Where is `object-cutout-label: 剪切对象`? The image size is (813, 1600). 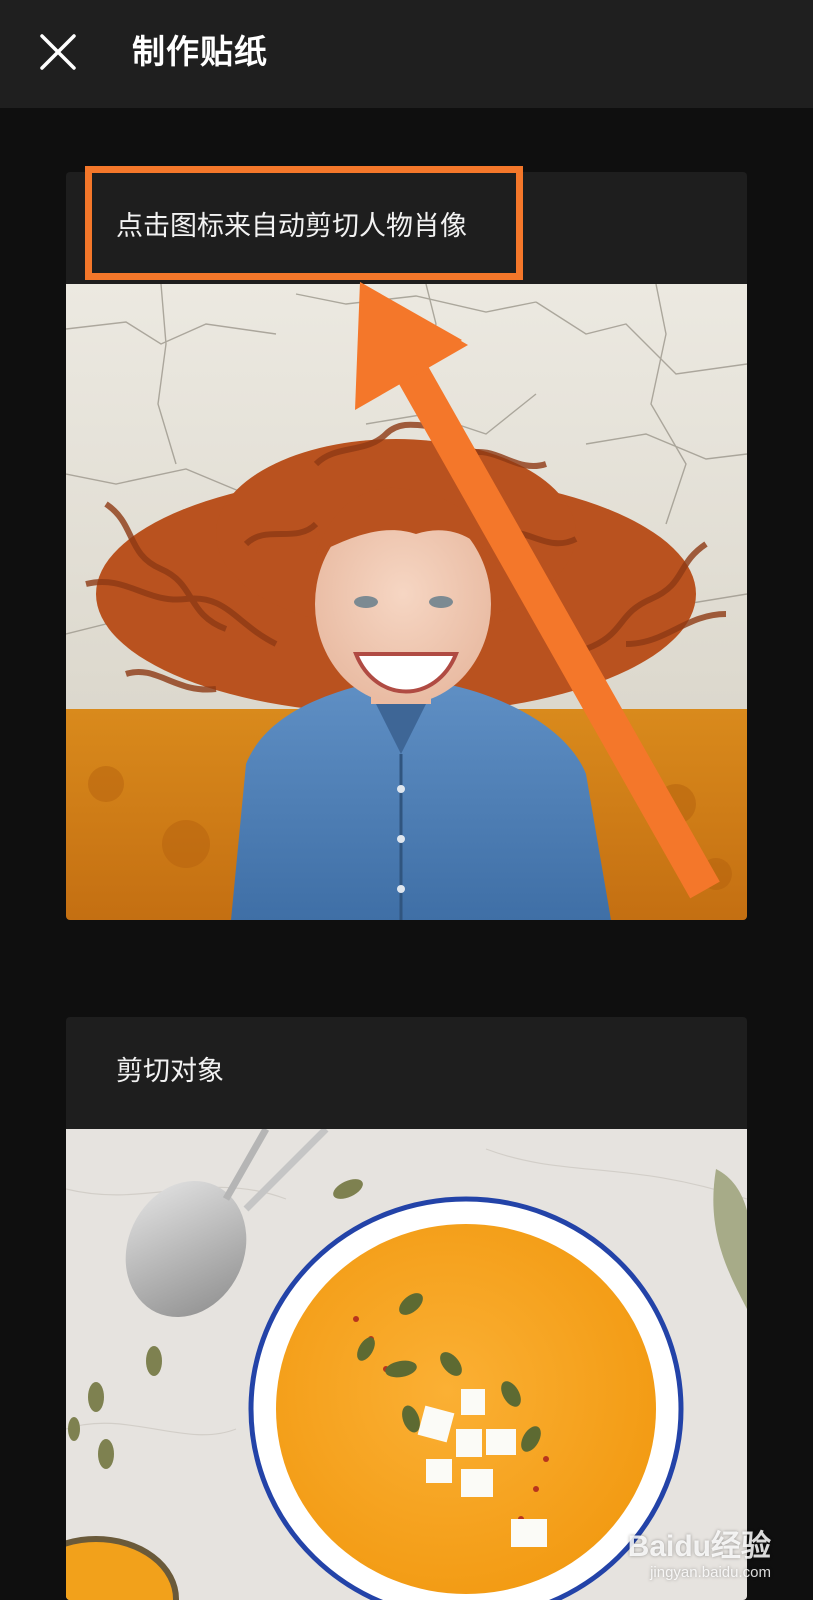
object-cutout-label: 剪切对象 is located at coordinates (170, 1071).